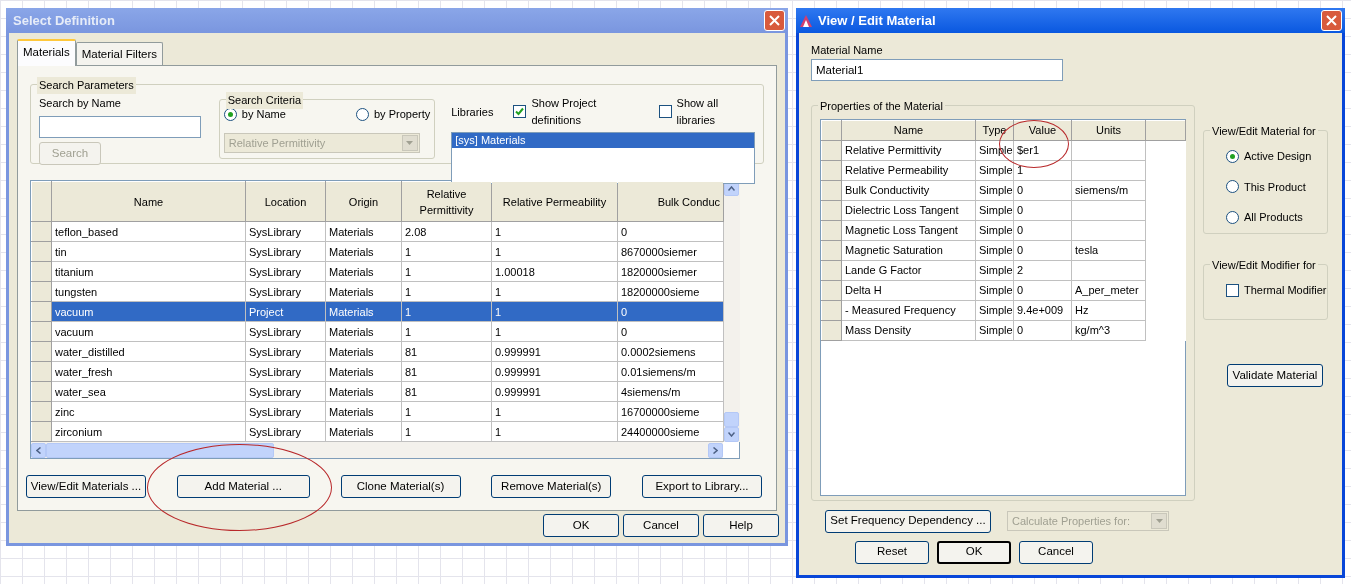  What do you see at coordinates (46, 53) in the screenshot?
I see `tab: Materials` at bounding box center [46, 53].